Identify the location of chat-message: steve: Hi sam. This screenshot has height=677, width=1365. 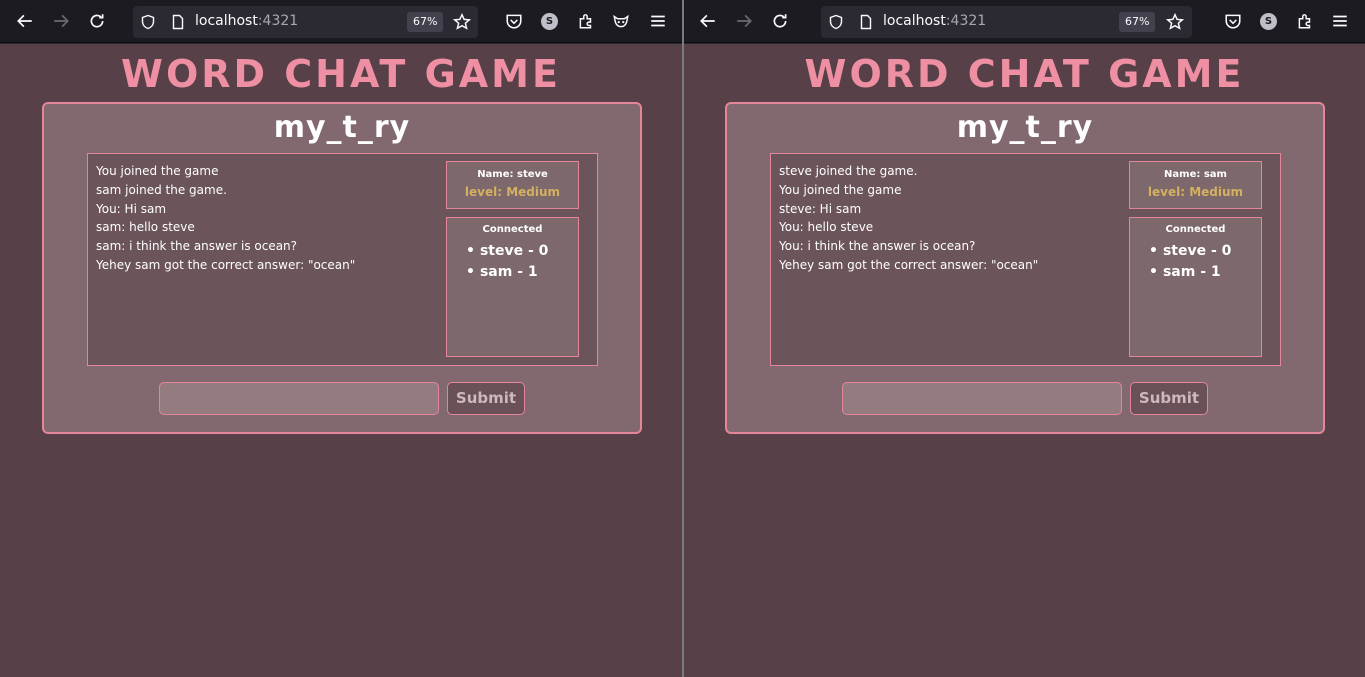
(820, 208).